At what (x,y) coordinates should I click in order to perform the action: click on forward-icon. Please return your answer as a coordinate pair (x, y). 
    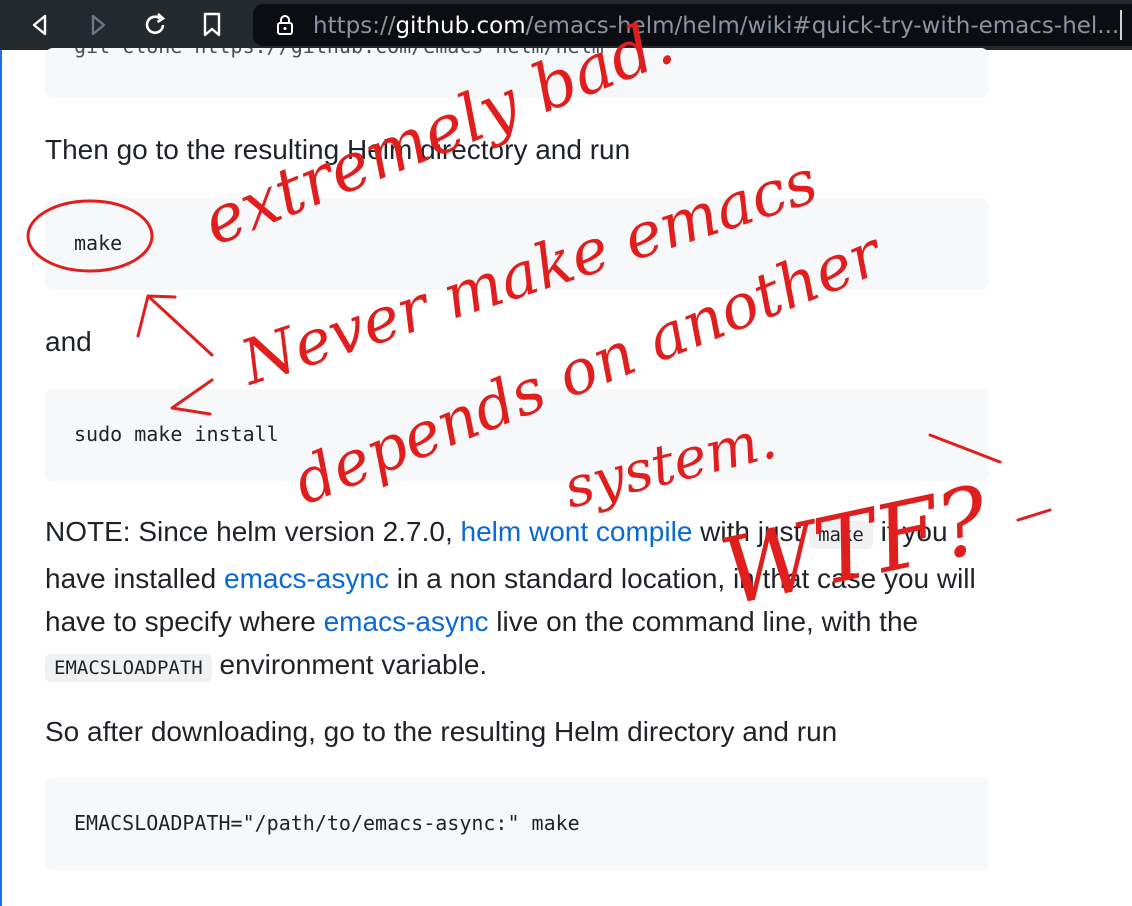
    Looking at the image, I should click on (98, 25).